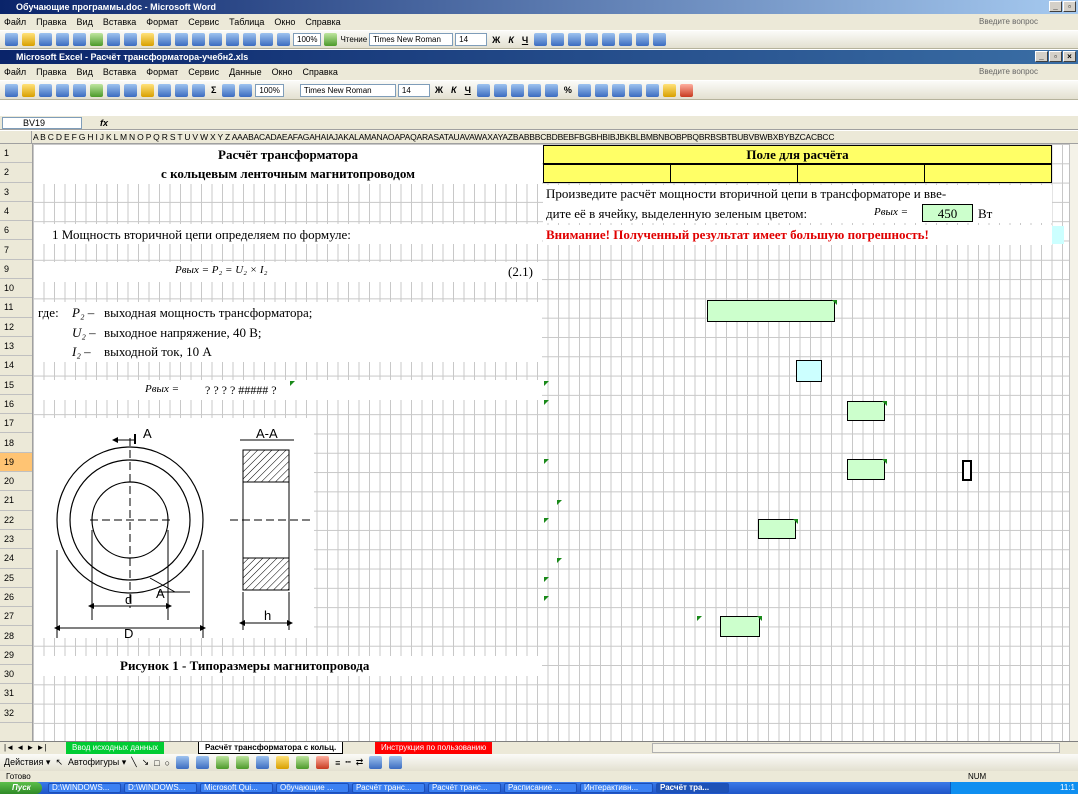  Describe the element at coordinates (245, 72) in the screenshot. I see `menu-data: Данные` at that location.